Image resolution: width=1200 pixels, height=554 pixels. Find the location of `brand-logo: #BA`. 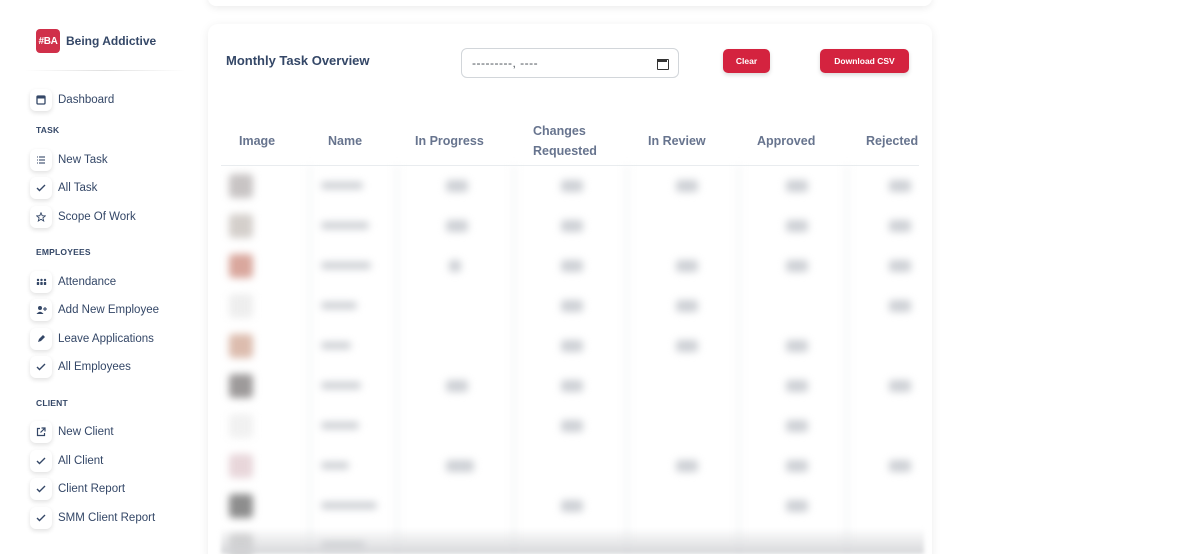

brand-logo: #BA is located at coordinates (48, 41).